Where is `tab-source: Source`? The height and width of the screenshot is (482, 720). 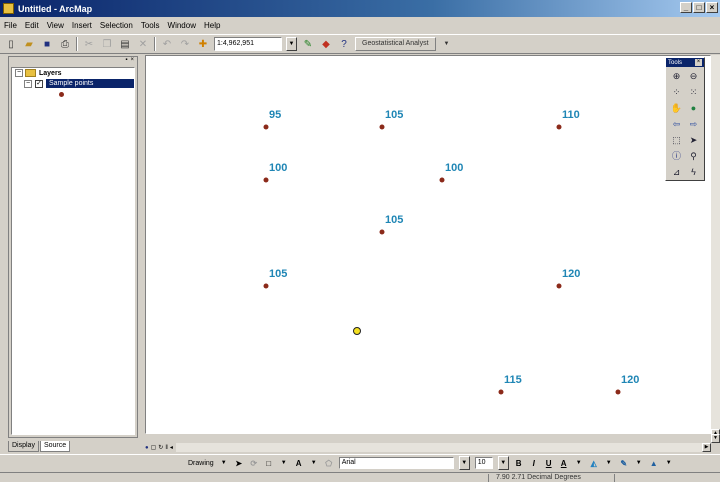
tab-source: Source is located at coordinates (55, 446).